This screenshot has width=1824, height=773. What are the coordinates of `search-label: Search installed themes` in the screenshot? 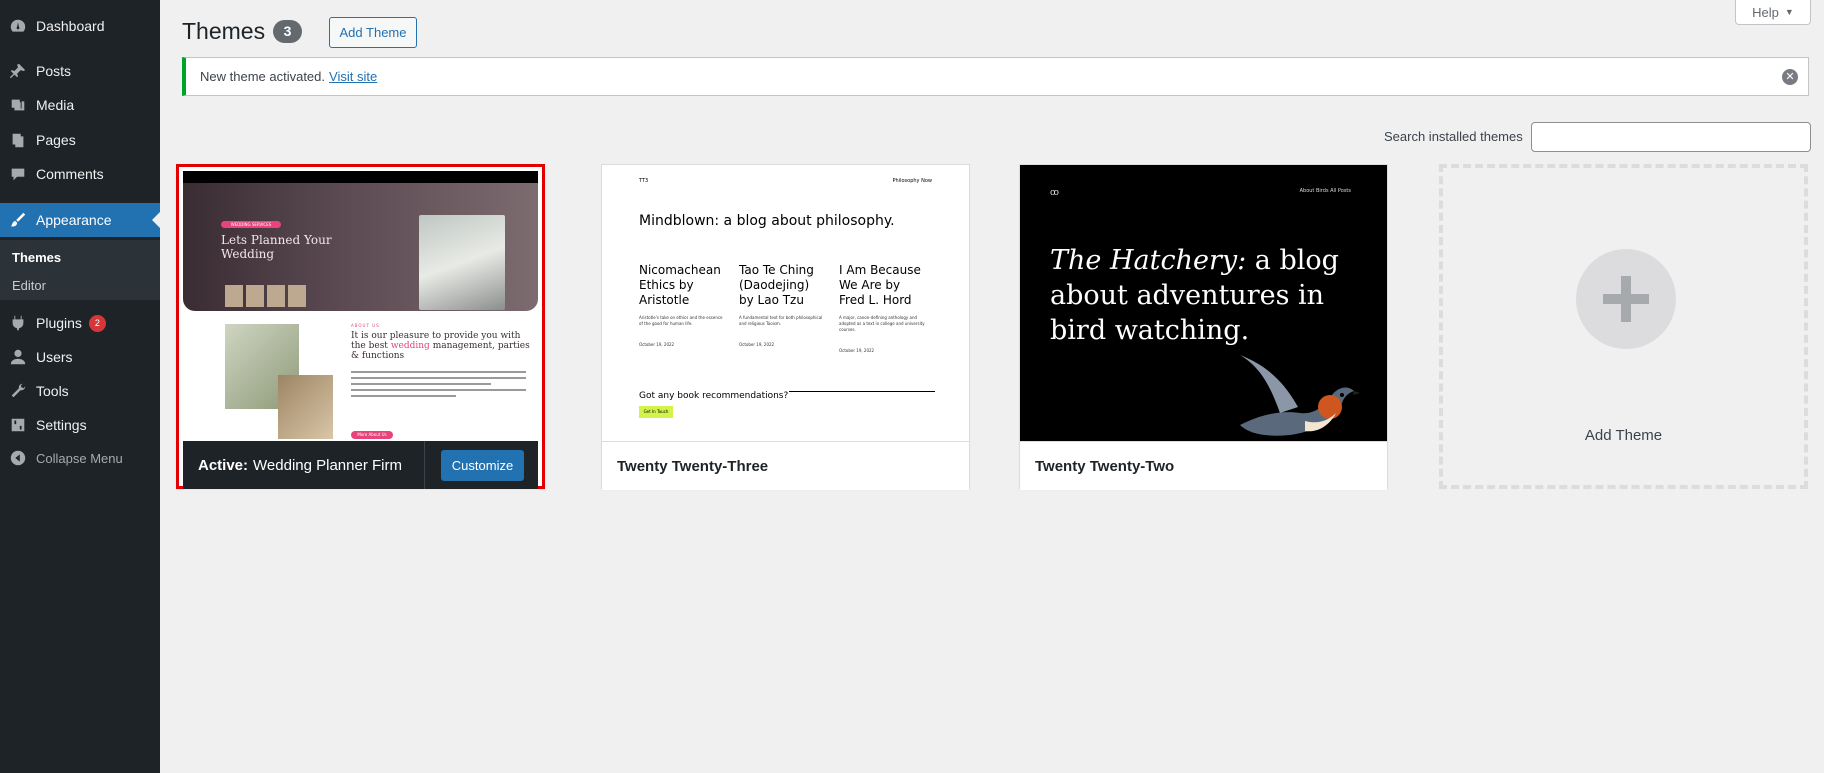 It's located at (1453, 136).